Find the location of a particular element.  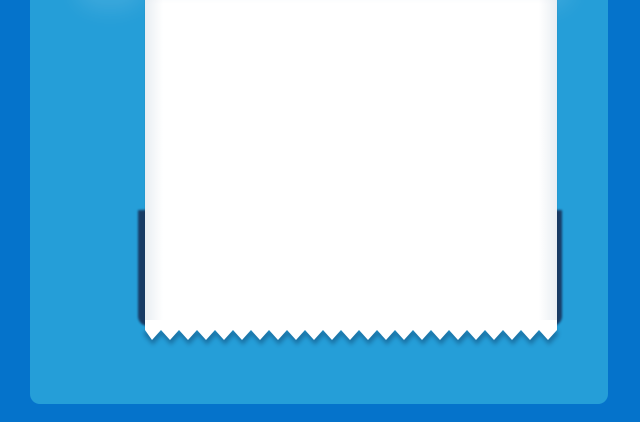

receipt-tear-edge is located at coordinates (351, 331).